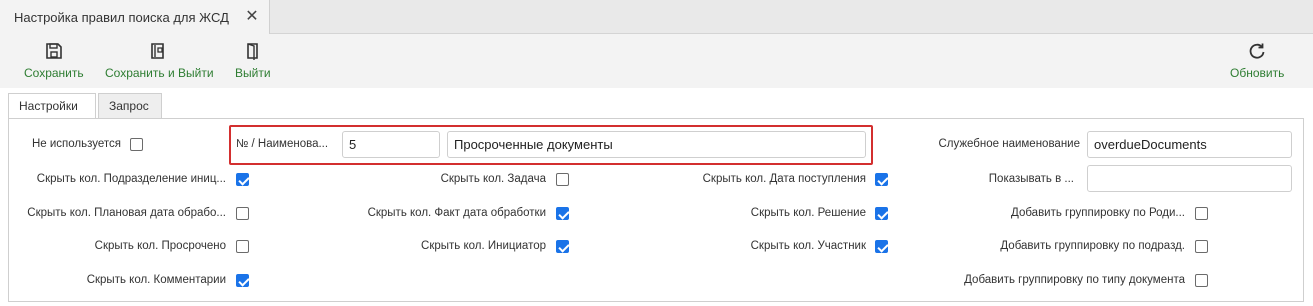 Image resolution: width=1313 pixels, height=306 pixels. Describe the element at coordinates (242, 246) in the screenshot. I see `col1-row3-checkbox` at that location.